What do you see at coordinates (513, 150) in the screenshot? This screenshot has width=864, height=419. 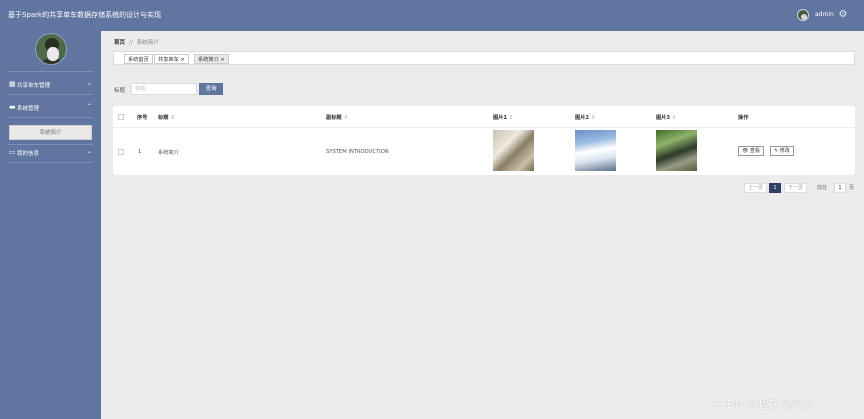 I see `image1-thumbnail` at bounding box center [513, 150].